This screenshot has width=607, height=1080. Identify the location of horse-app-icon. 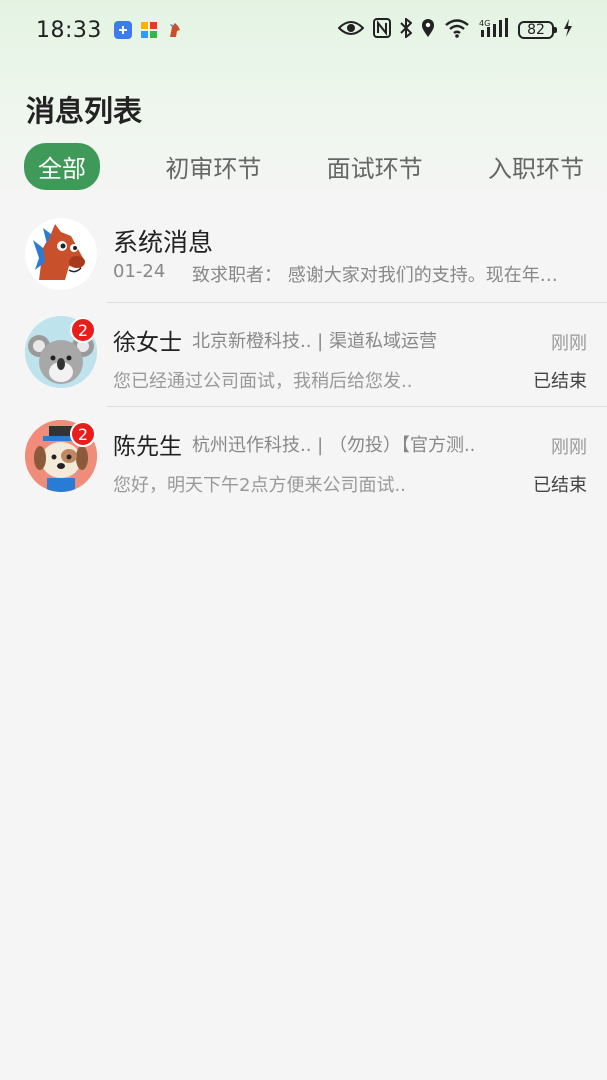
(175, 30).